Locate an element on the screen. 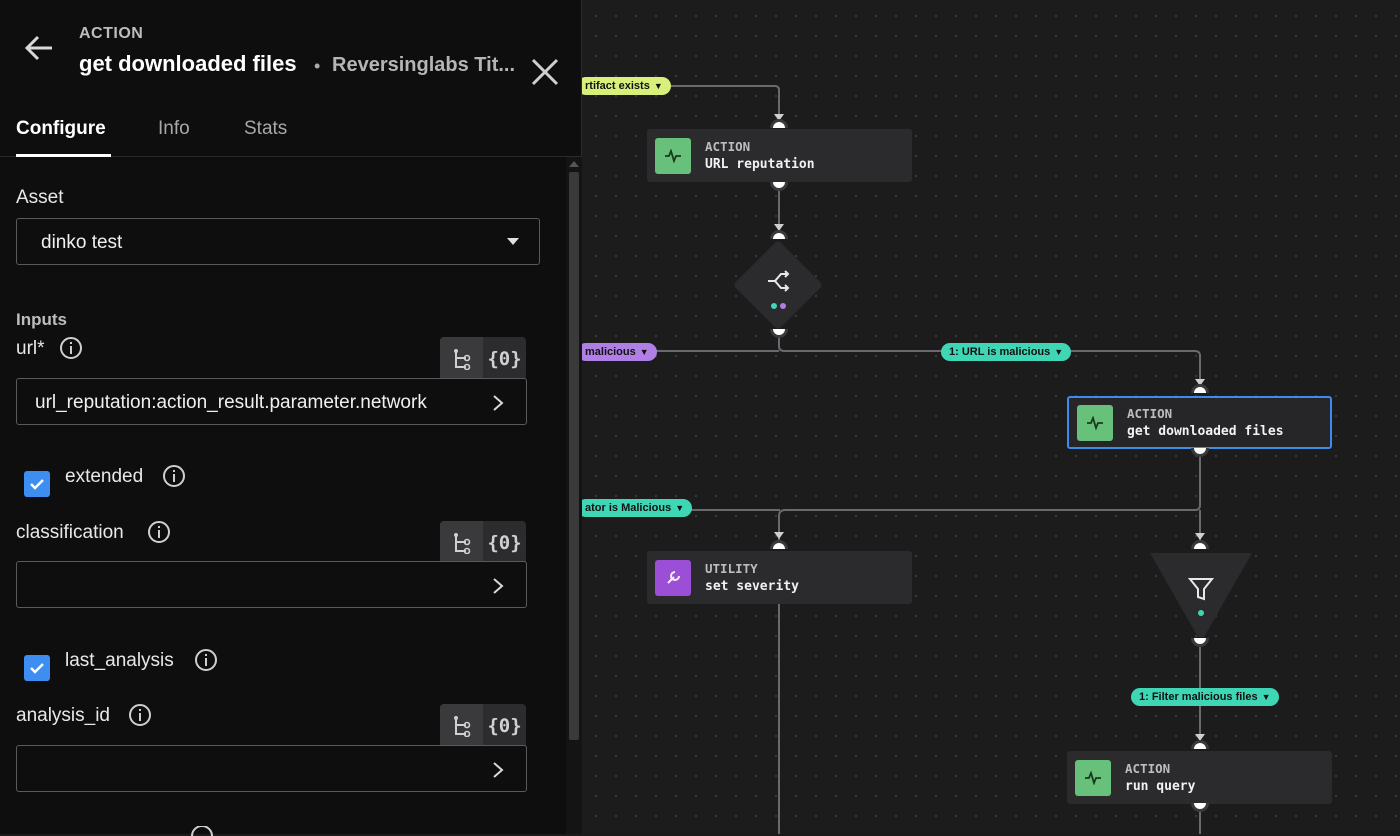 The height and width of the screenshot is (836, 1400). edge-label-malicious: malicious ▼ is located at coordinates (617, 352).